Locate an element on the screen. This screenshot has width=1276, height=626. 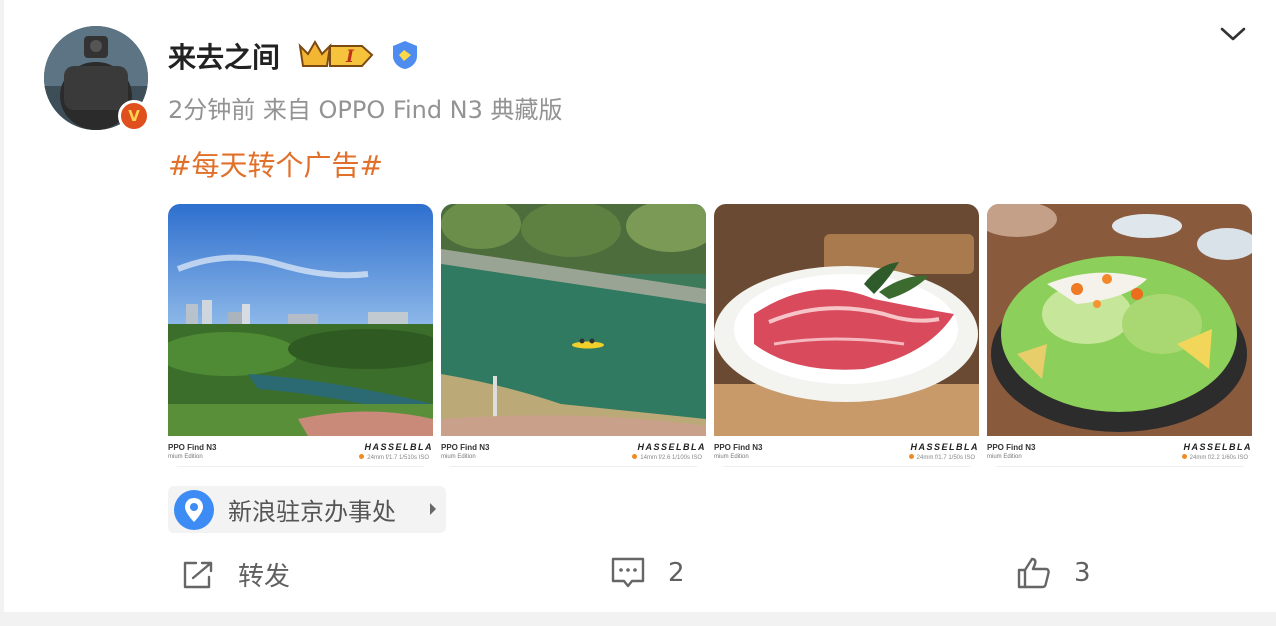
location-tag: 新浪驻京办事处 is located at coordinates (307, 509).